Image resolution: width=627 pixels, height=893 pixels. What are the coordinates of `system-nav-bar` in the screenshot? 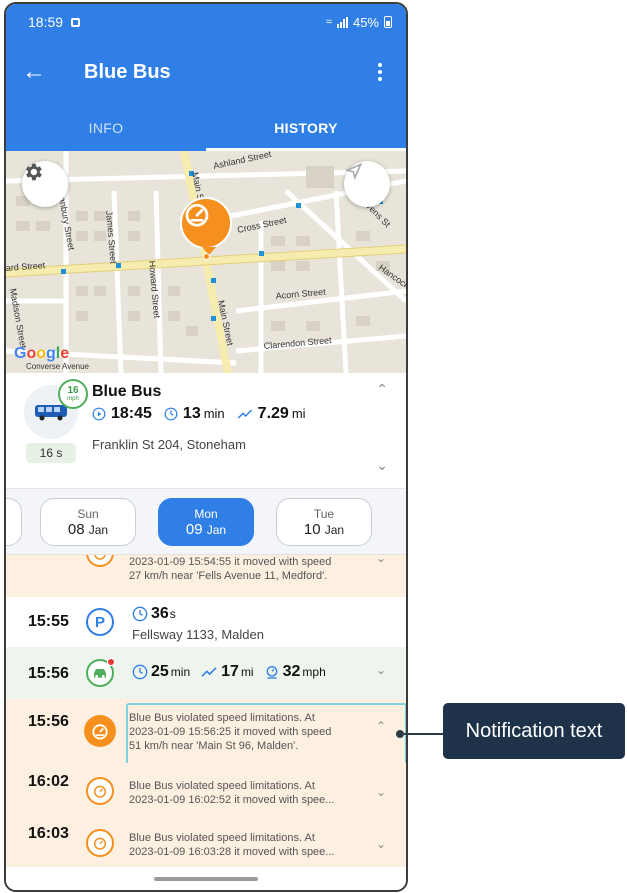 It's located at (206, 879).